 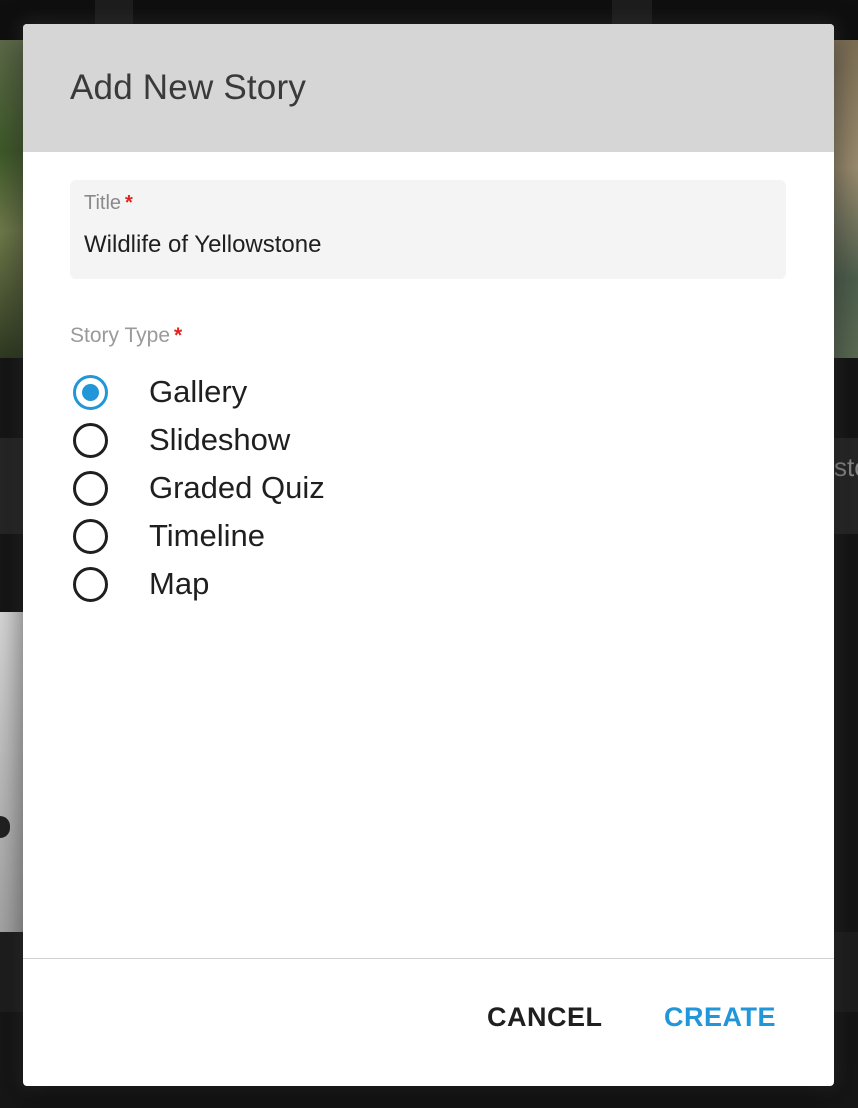 I want to click on title-input, so click(x=424, y=245).